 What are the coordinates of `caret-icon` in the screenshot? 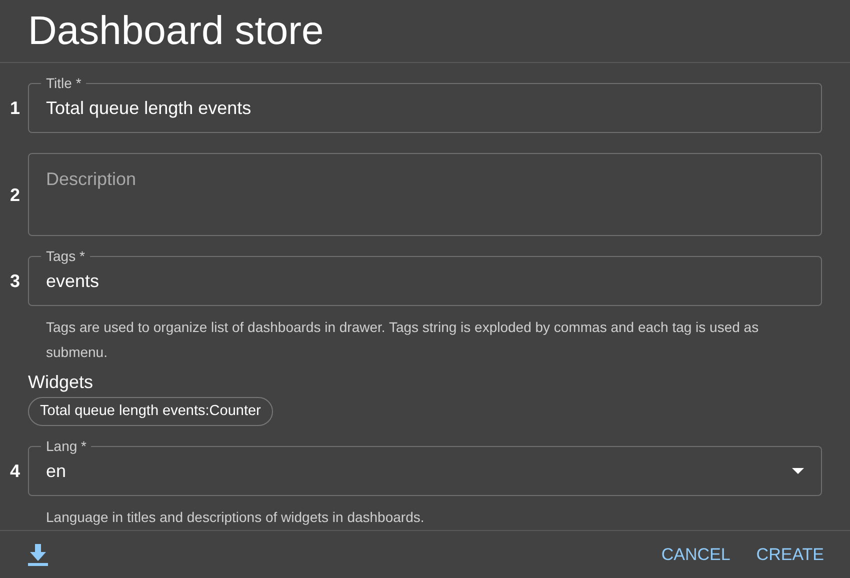 It's located at (798, 471).